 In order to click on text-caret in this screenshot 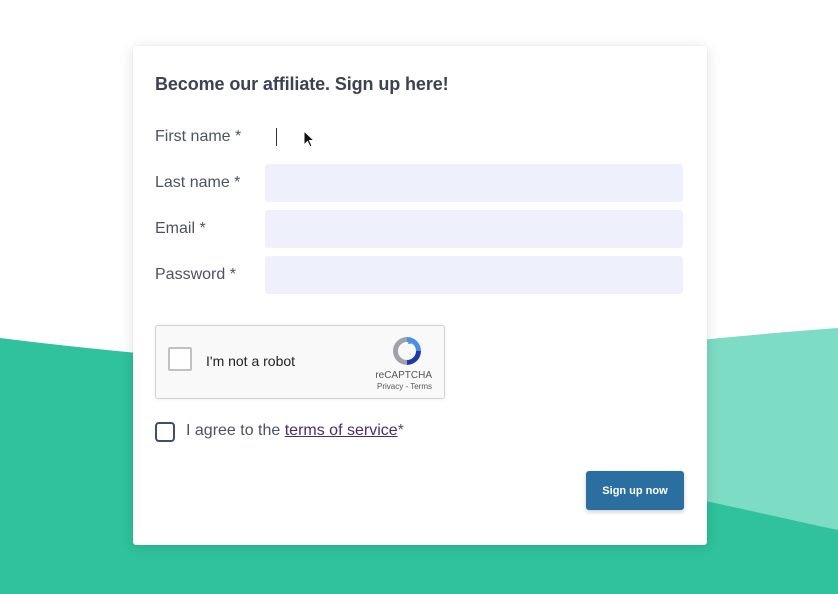, I will do `click(276, 137)`.